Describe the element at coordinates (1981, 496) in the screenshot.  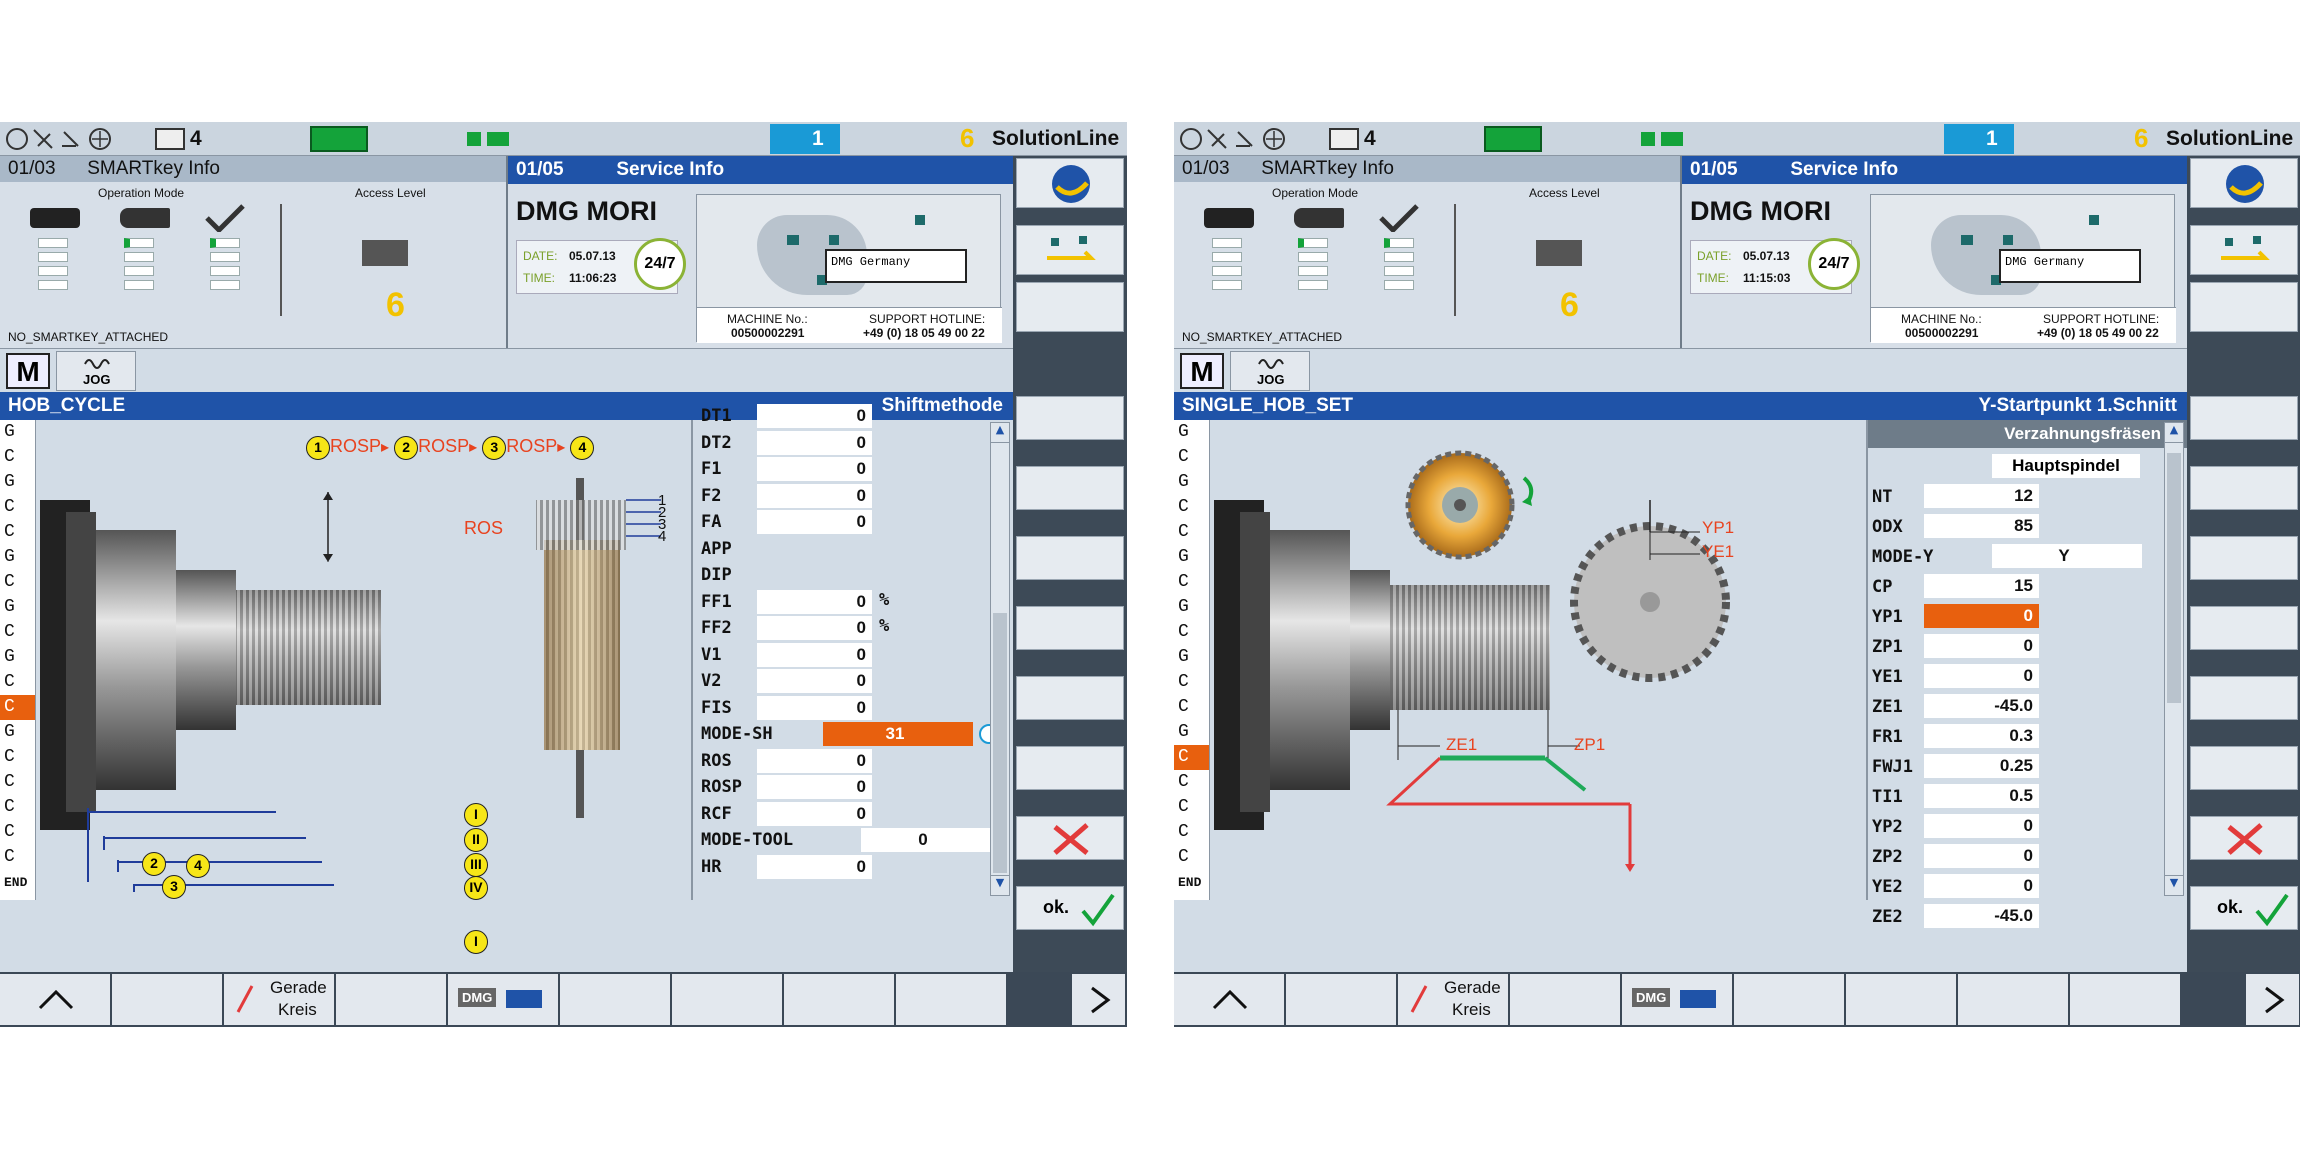
I see `param-field: 12` at that location.